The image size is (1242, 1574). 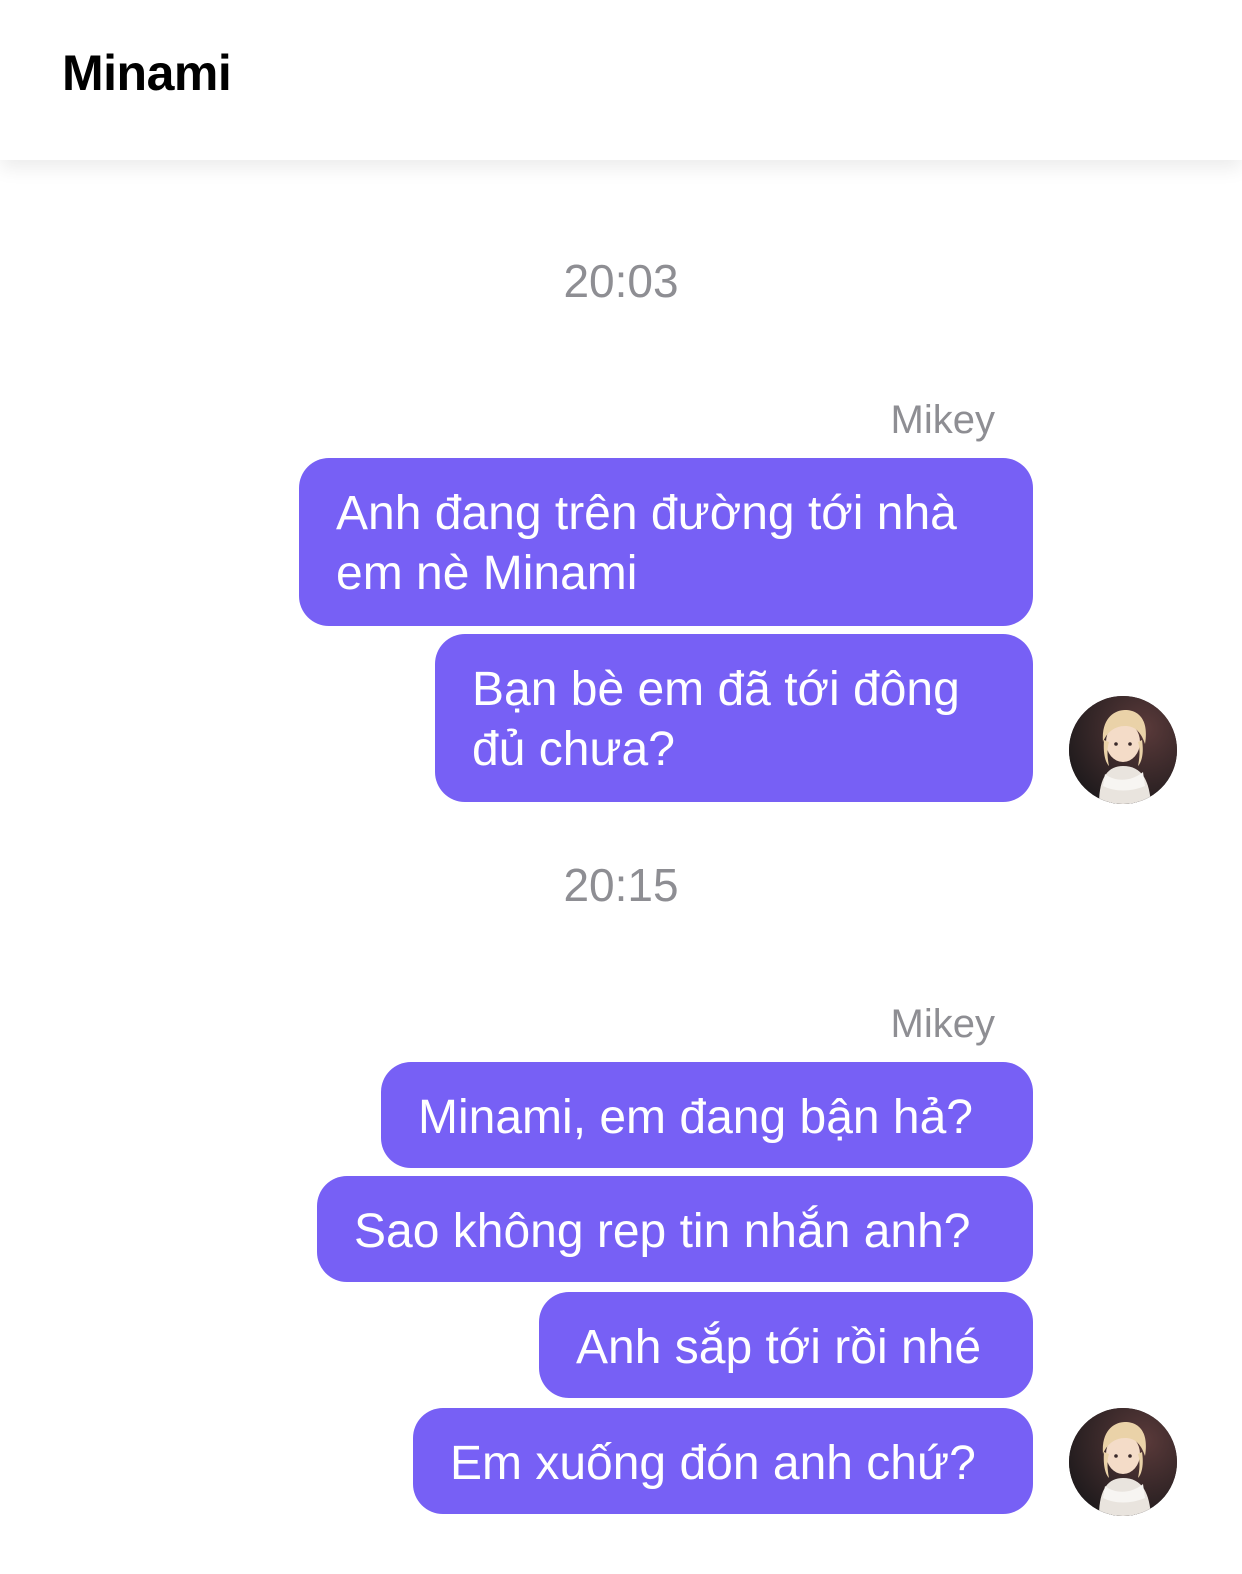 I want to click on message-bubble: Anh sắp tới rồi nhé, so click(x=786, y=1345).